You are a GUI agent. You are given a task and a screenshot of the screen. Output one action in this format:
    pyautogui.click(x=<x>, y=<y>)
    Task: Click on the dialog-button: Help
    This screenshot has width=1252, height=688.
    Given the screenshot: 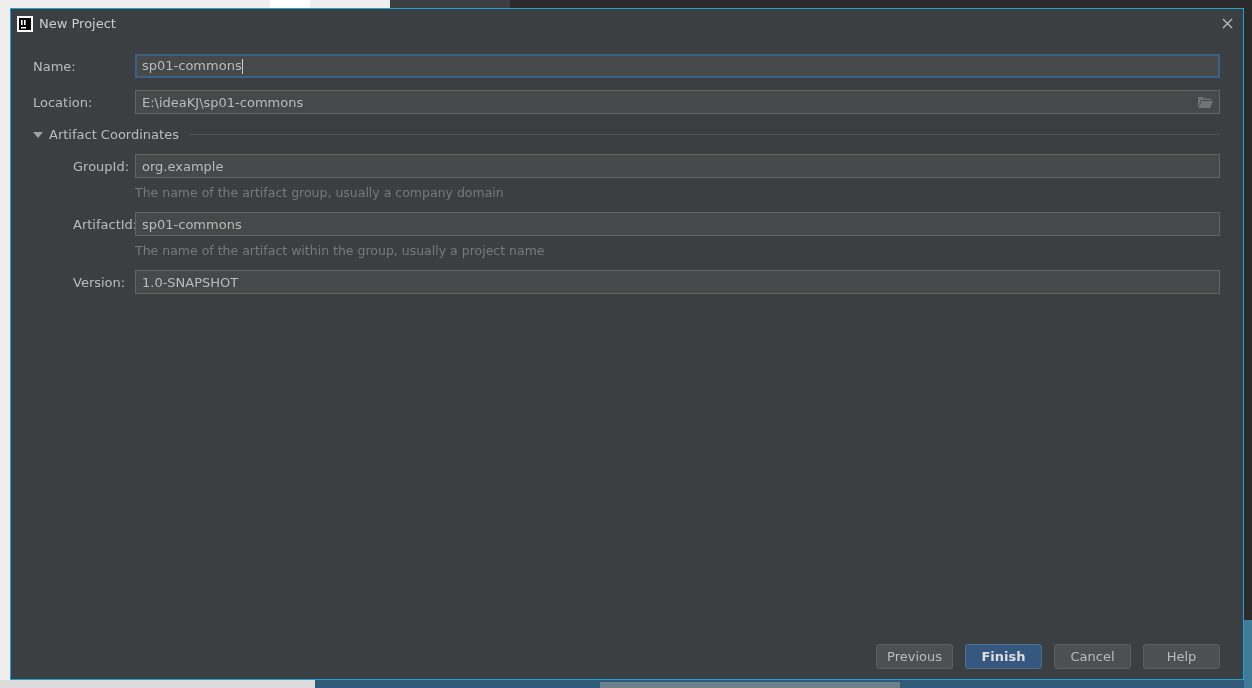 What is the action you would take?
    pyautogui.click(x=1181, y=656)
    